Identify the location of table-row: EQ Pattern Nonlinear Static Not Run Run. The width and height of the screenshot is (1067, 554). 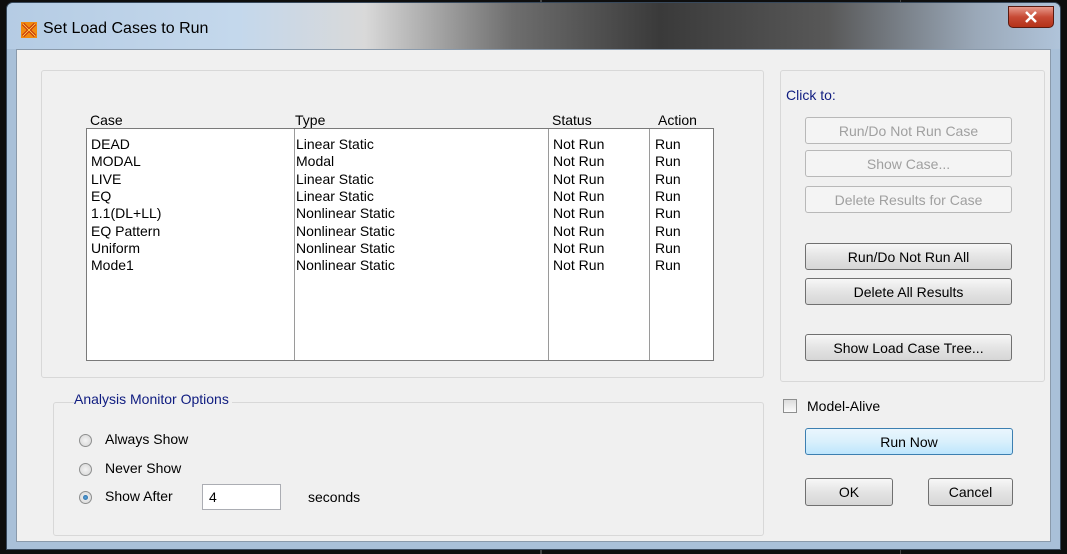
(400, 231).